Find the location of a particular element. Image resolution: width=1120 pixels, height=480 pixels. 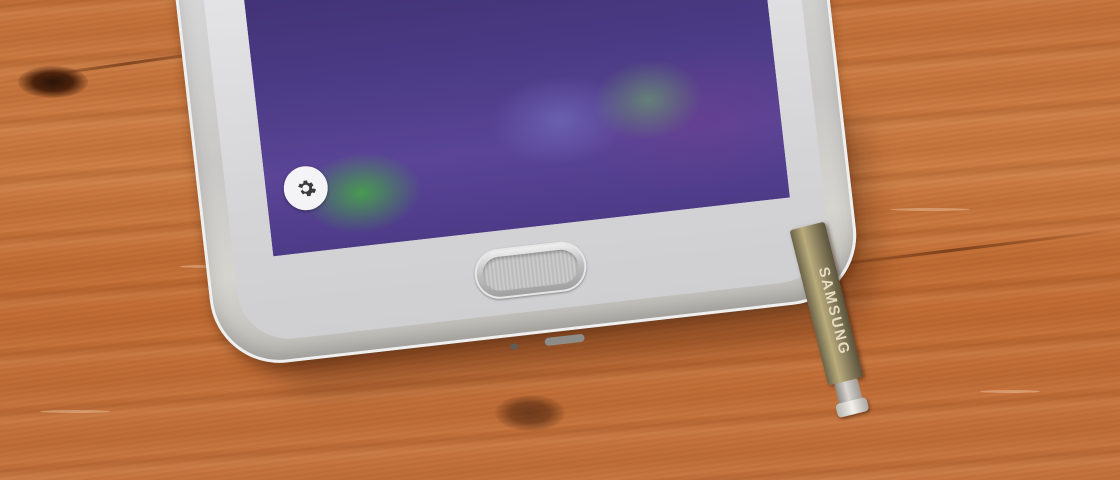

wood-knot is located at coordinates (530, 413).